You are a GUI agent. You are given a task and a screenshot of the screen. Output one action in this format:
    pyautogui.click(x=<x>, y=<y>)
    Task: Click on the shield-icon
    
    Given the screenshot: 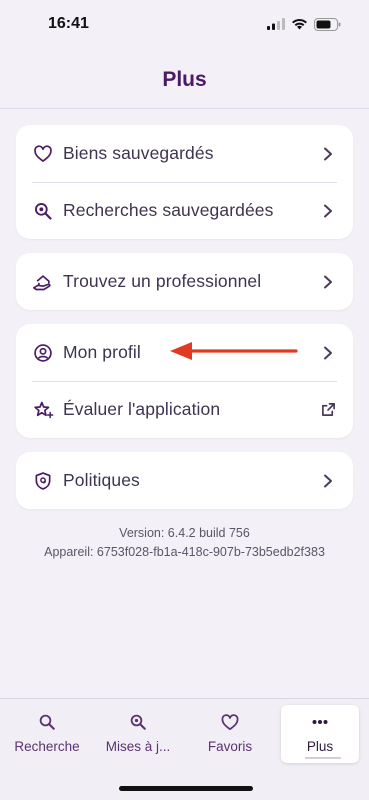 What is the action you would take?
    pyautogui.click(x=43, y=481)
    